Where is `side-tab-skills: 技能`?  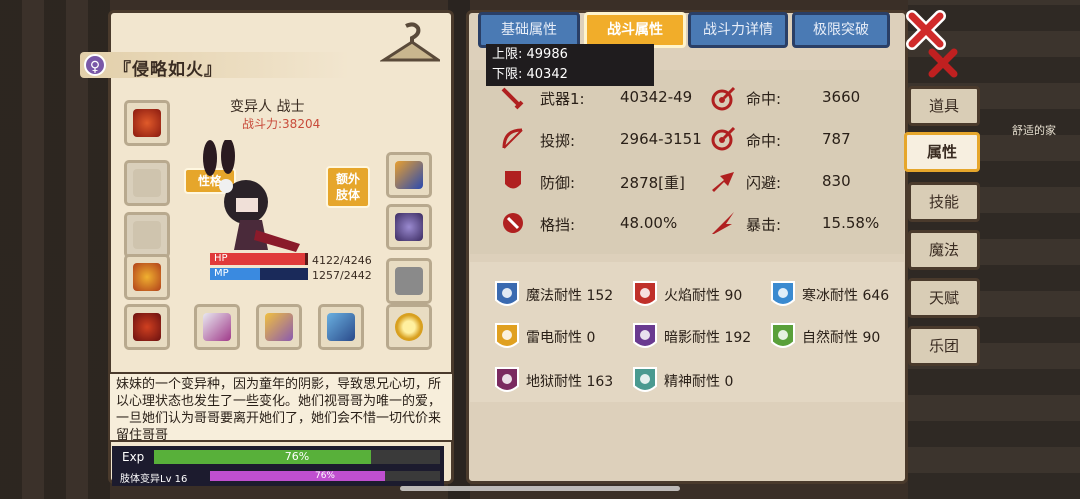 side-tab-skills: 技能 is located at coordinates (944, 202).